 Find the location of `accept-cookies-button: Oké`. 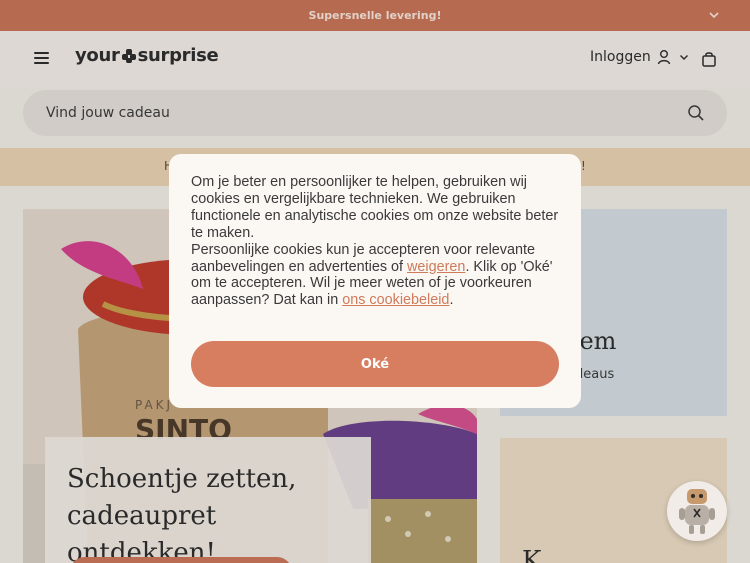

accept-cookies-button: Oké is located at coordinates (375, 364).